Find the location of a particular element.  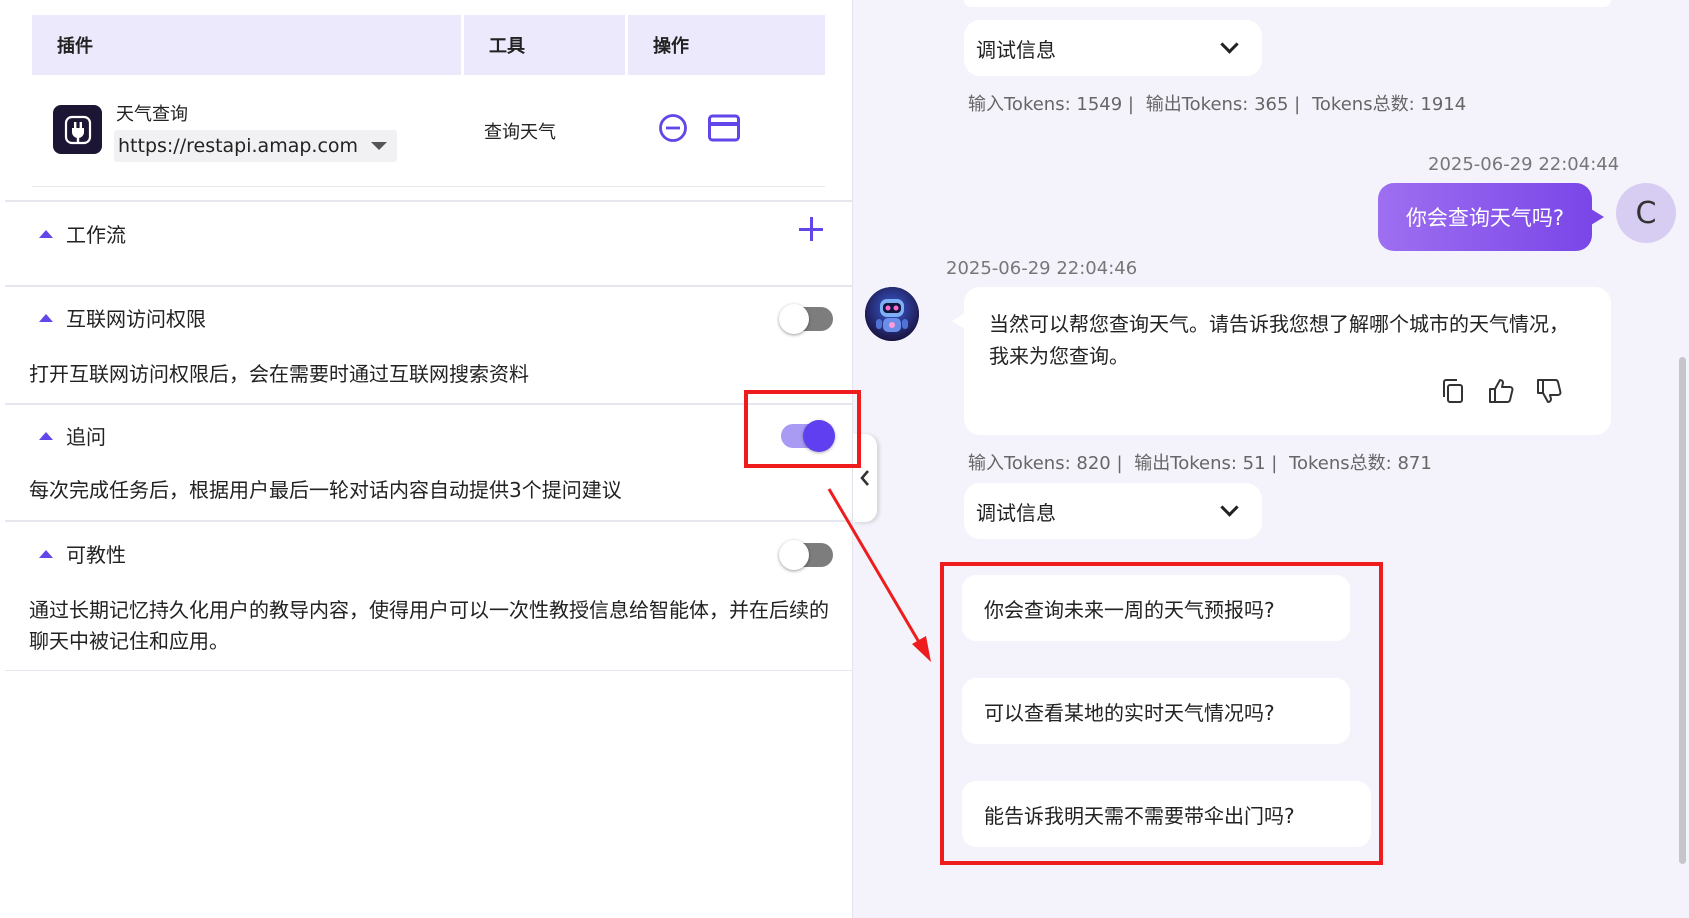

remove-icon is located at coordinates (673, 128).